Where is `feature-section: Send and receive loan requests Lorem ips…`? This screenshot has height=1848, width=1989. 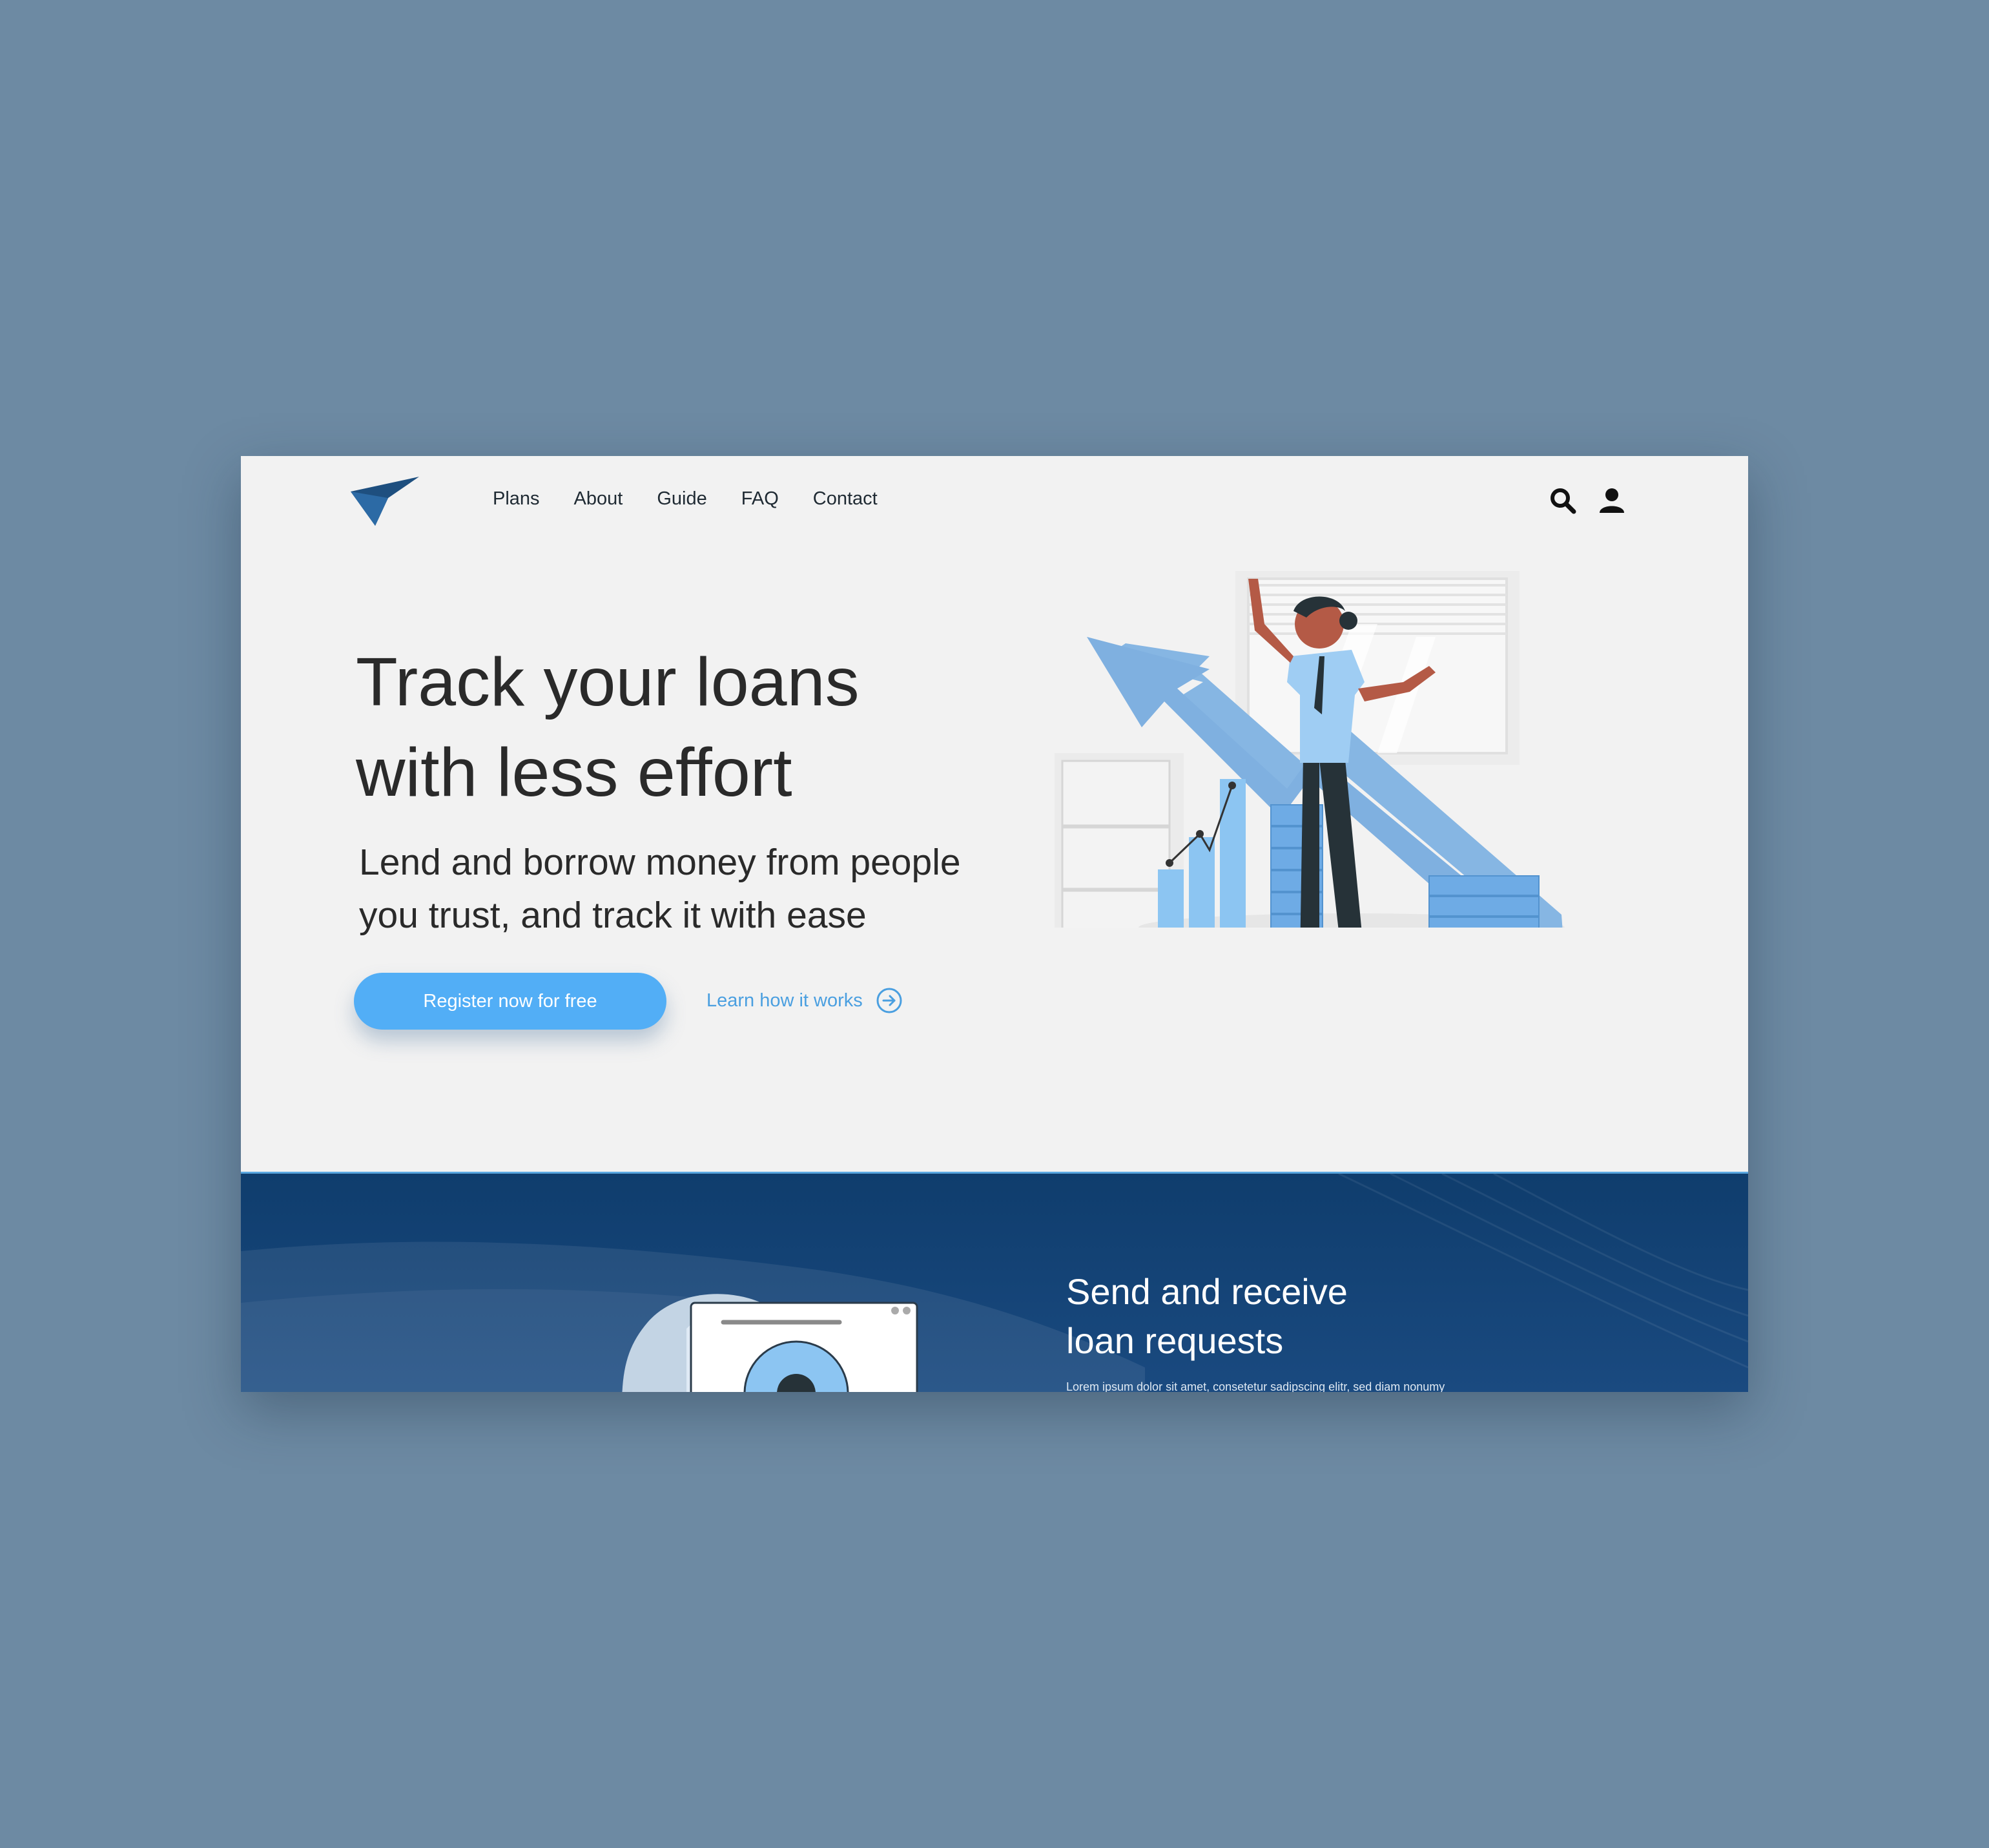 feature-section: Send and receive loan requests Lorem ips… is located at coordinates (994, 1282).